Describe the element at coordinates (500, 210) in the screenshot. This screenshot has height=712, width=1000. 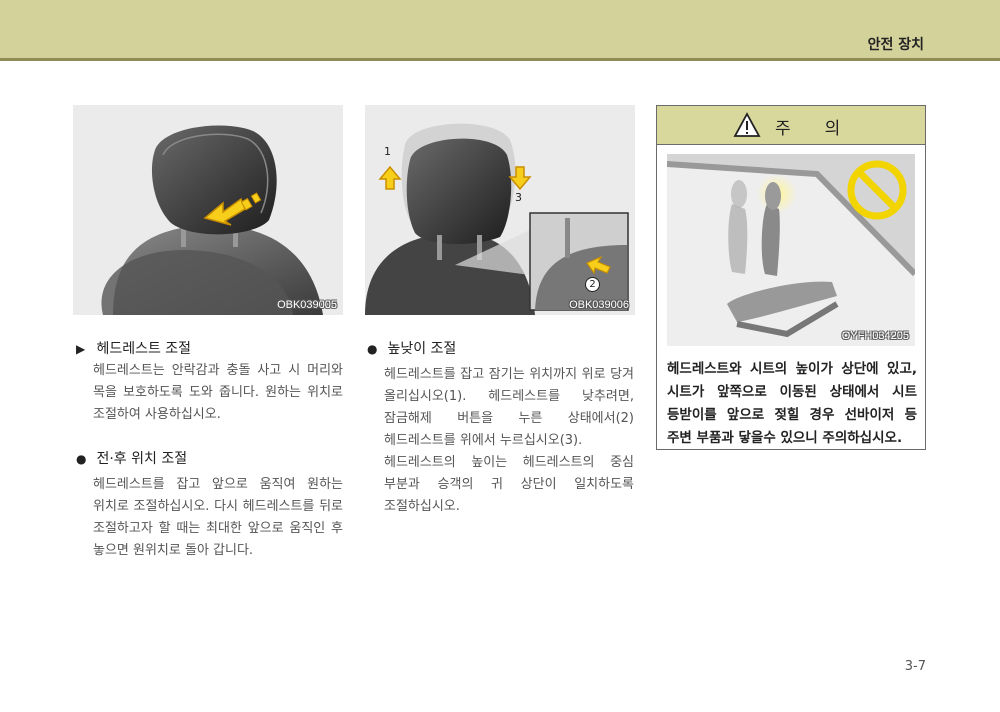
I see `headrest-height-photo: 1 3 2 OBK039006` at that location.